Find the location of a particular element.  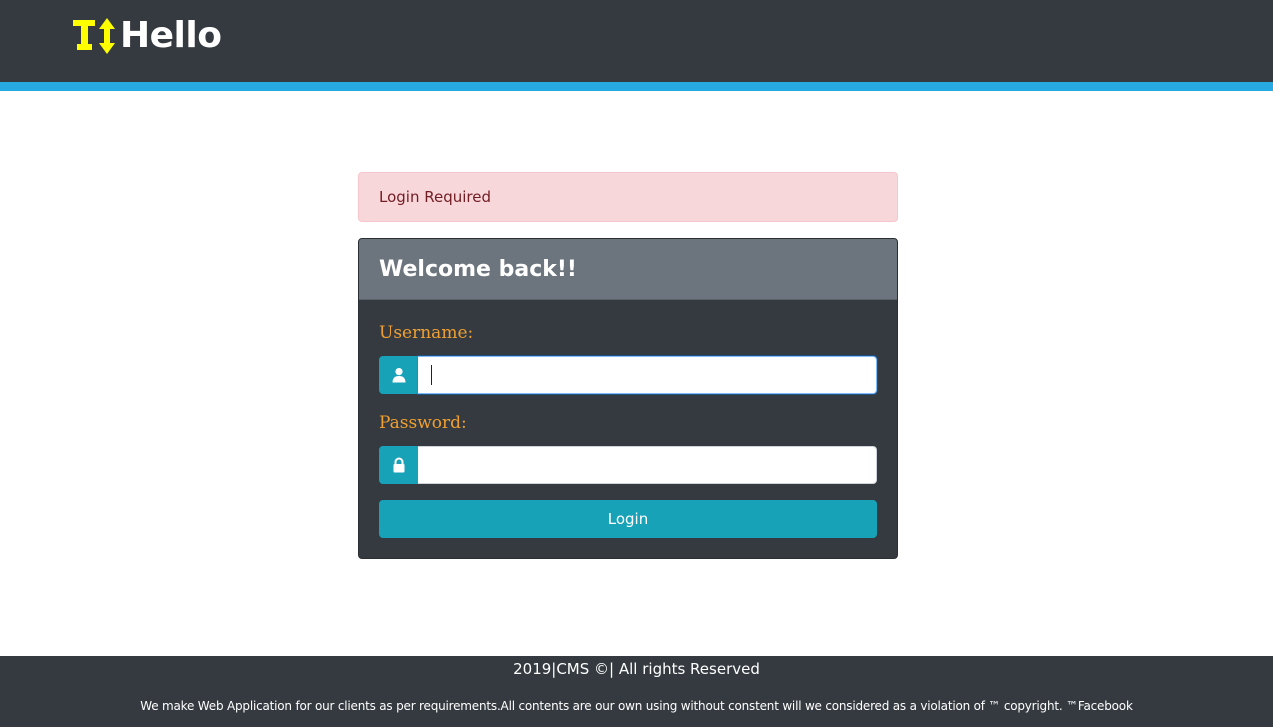

accent-strip is located at coordinates (636, 86).